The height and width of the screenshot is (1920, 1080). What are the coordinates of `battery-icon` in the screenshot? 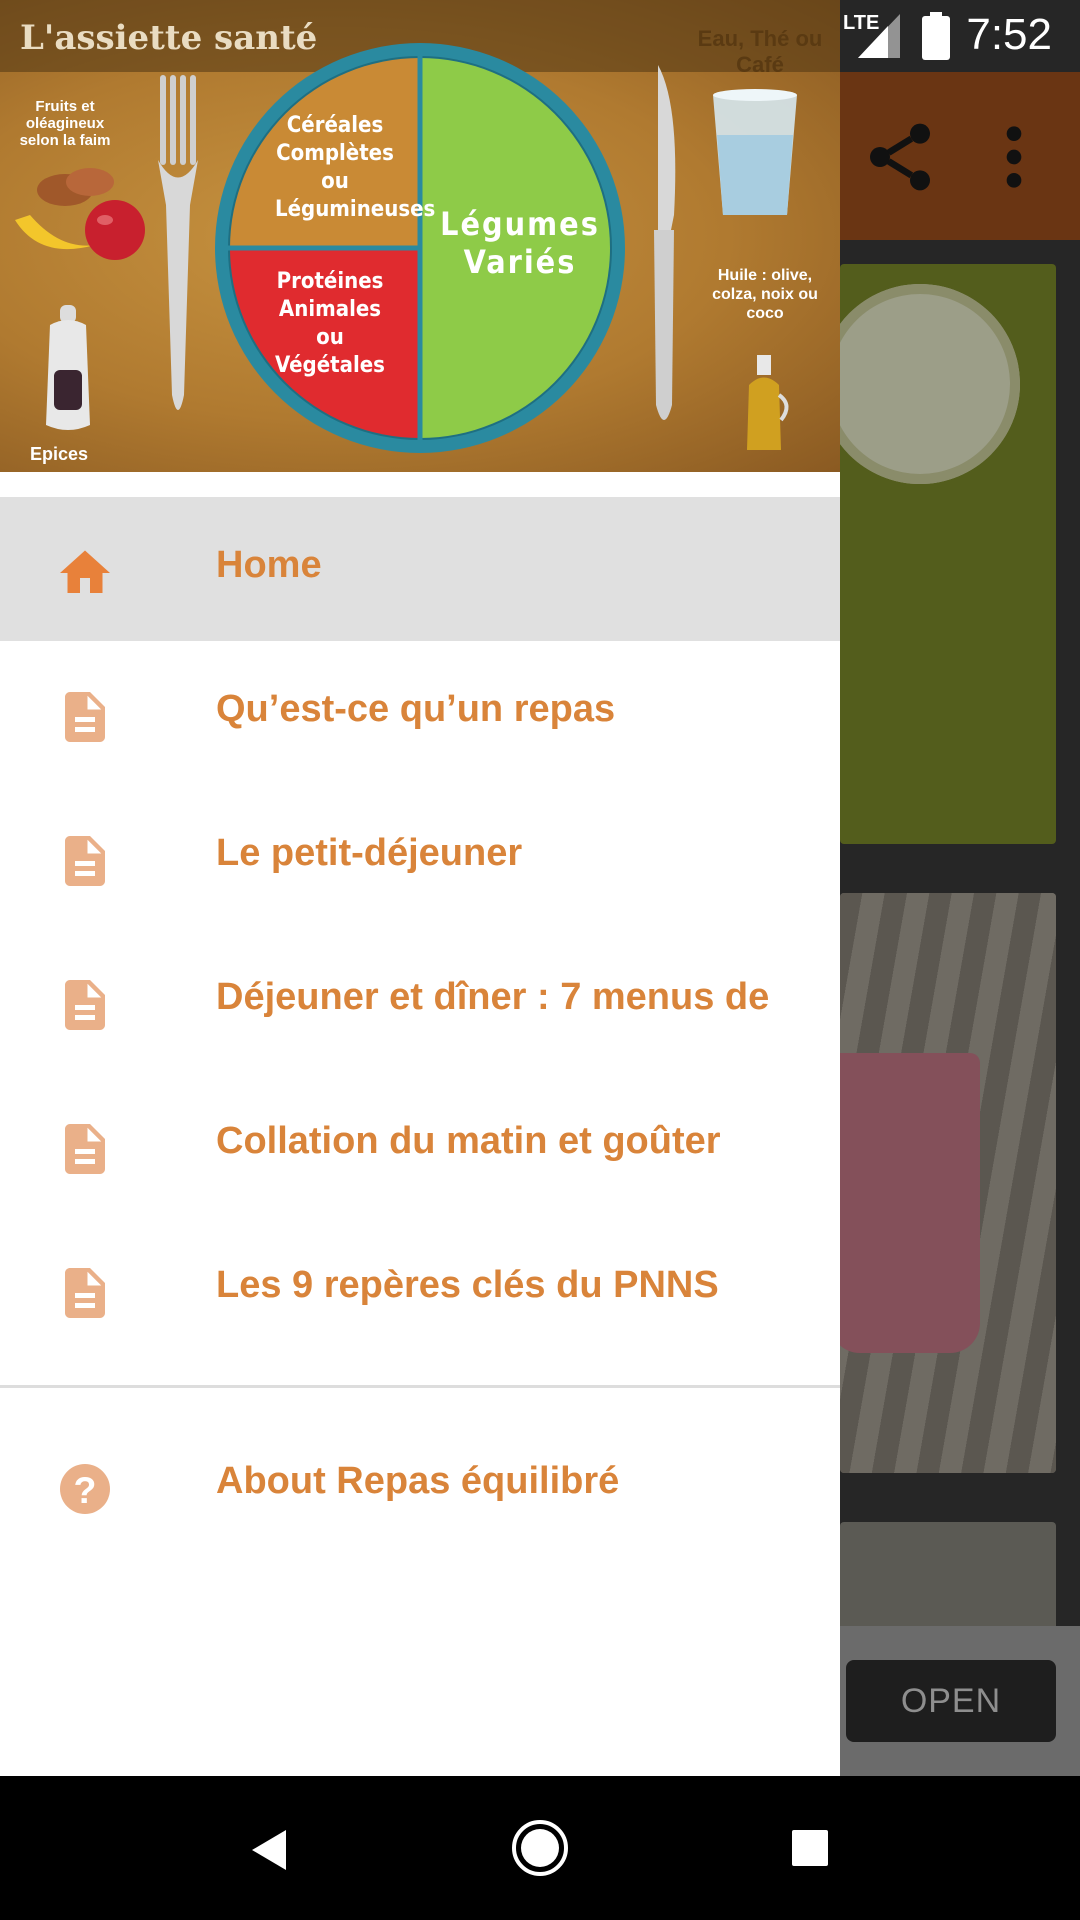 It's located at (936, 36).